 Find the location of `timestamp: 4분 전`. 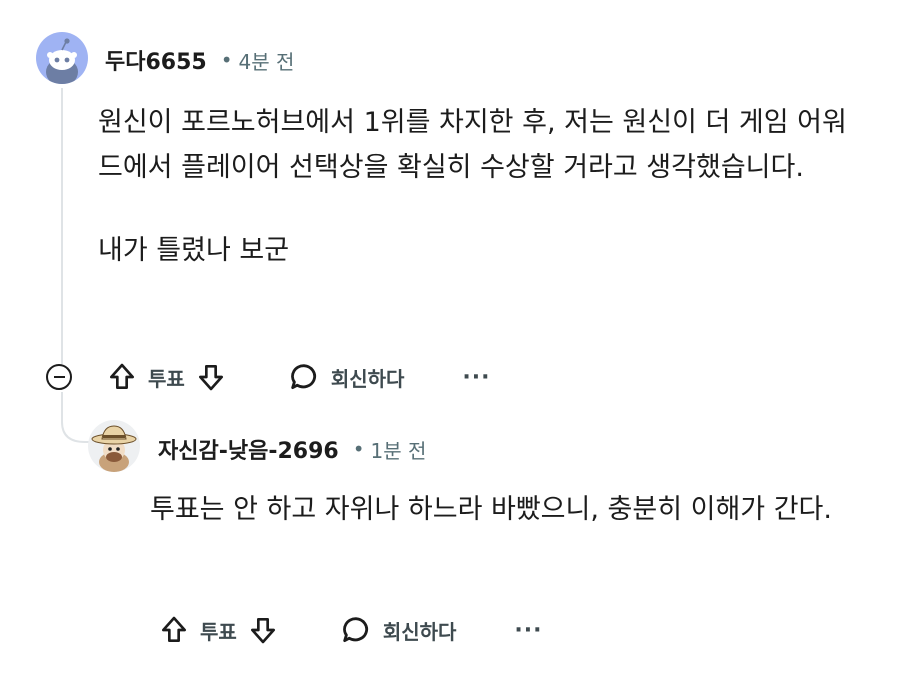

timestamp: 4분 전 is located at coordinates (267, 60).